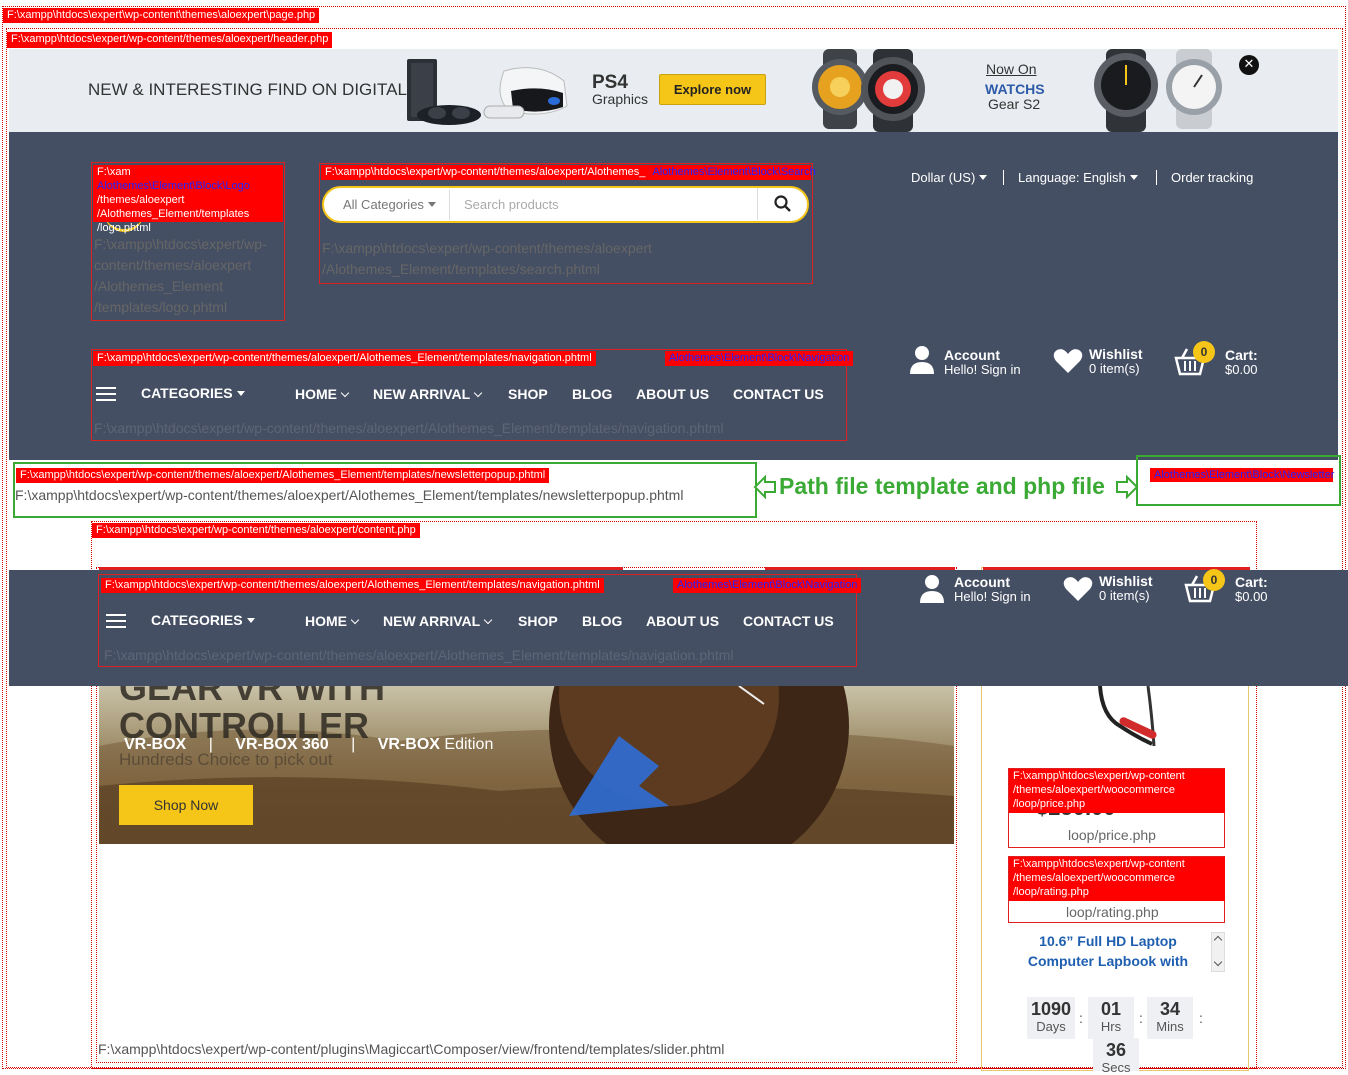  I want to click on categories-label: CATEGORIES, so click(187, 393).